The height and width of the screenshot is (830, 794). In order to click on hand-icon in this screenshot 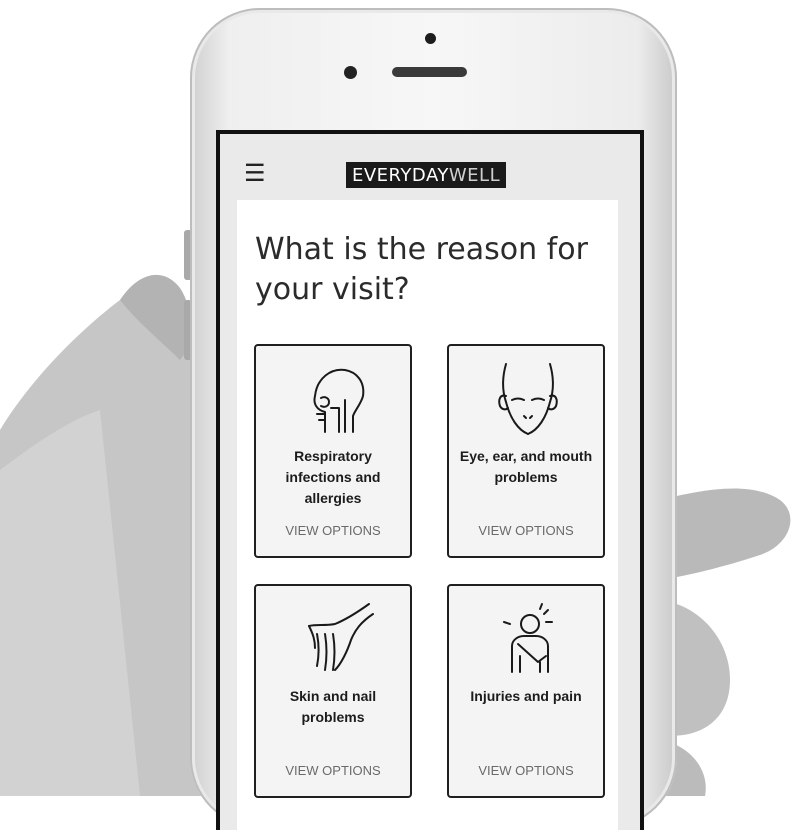, I will do `click(341, 637)`.